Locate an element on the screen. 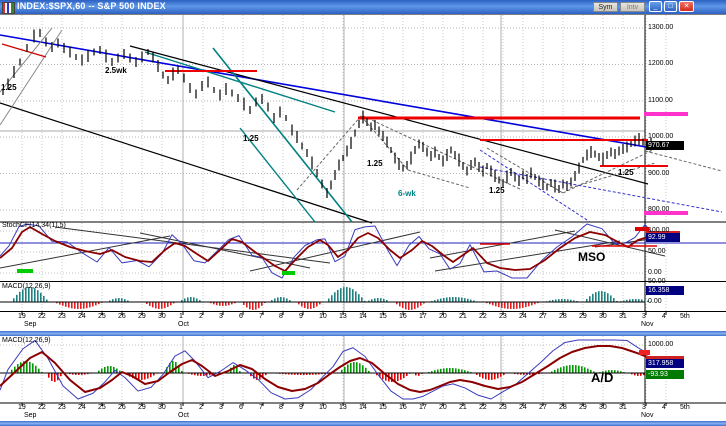 The height and width of the screenshot is (426, 726). macd-scale-label: 50.00 is located at coordinates (657, 281).